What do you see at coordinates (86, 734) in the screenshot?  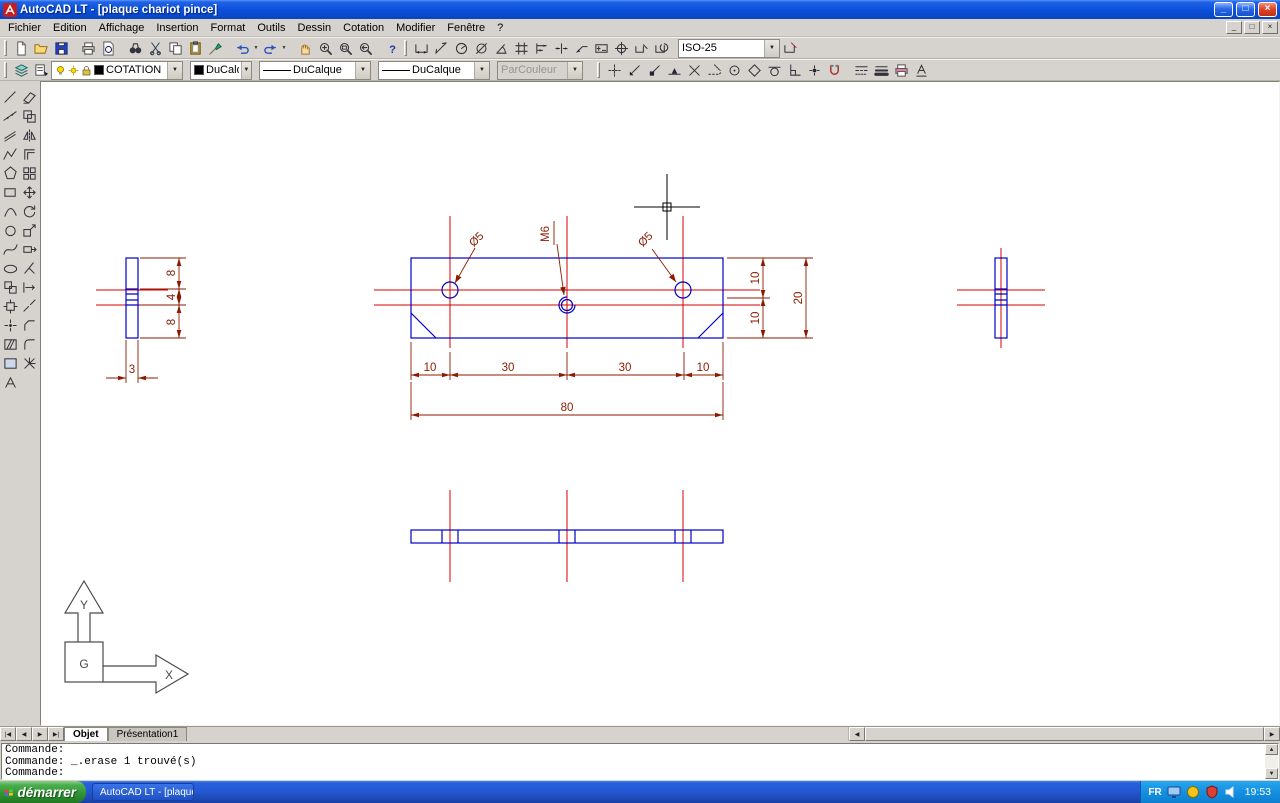 I see `tab-model: Objet` at bounding box center [86, 734].